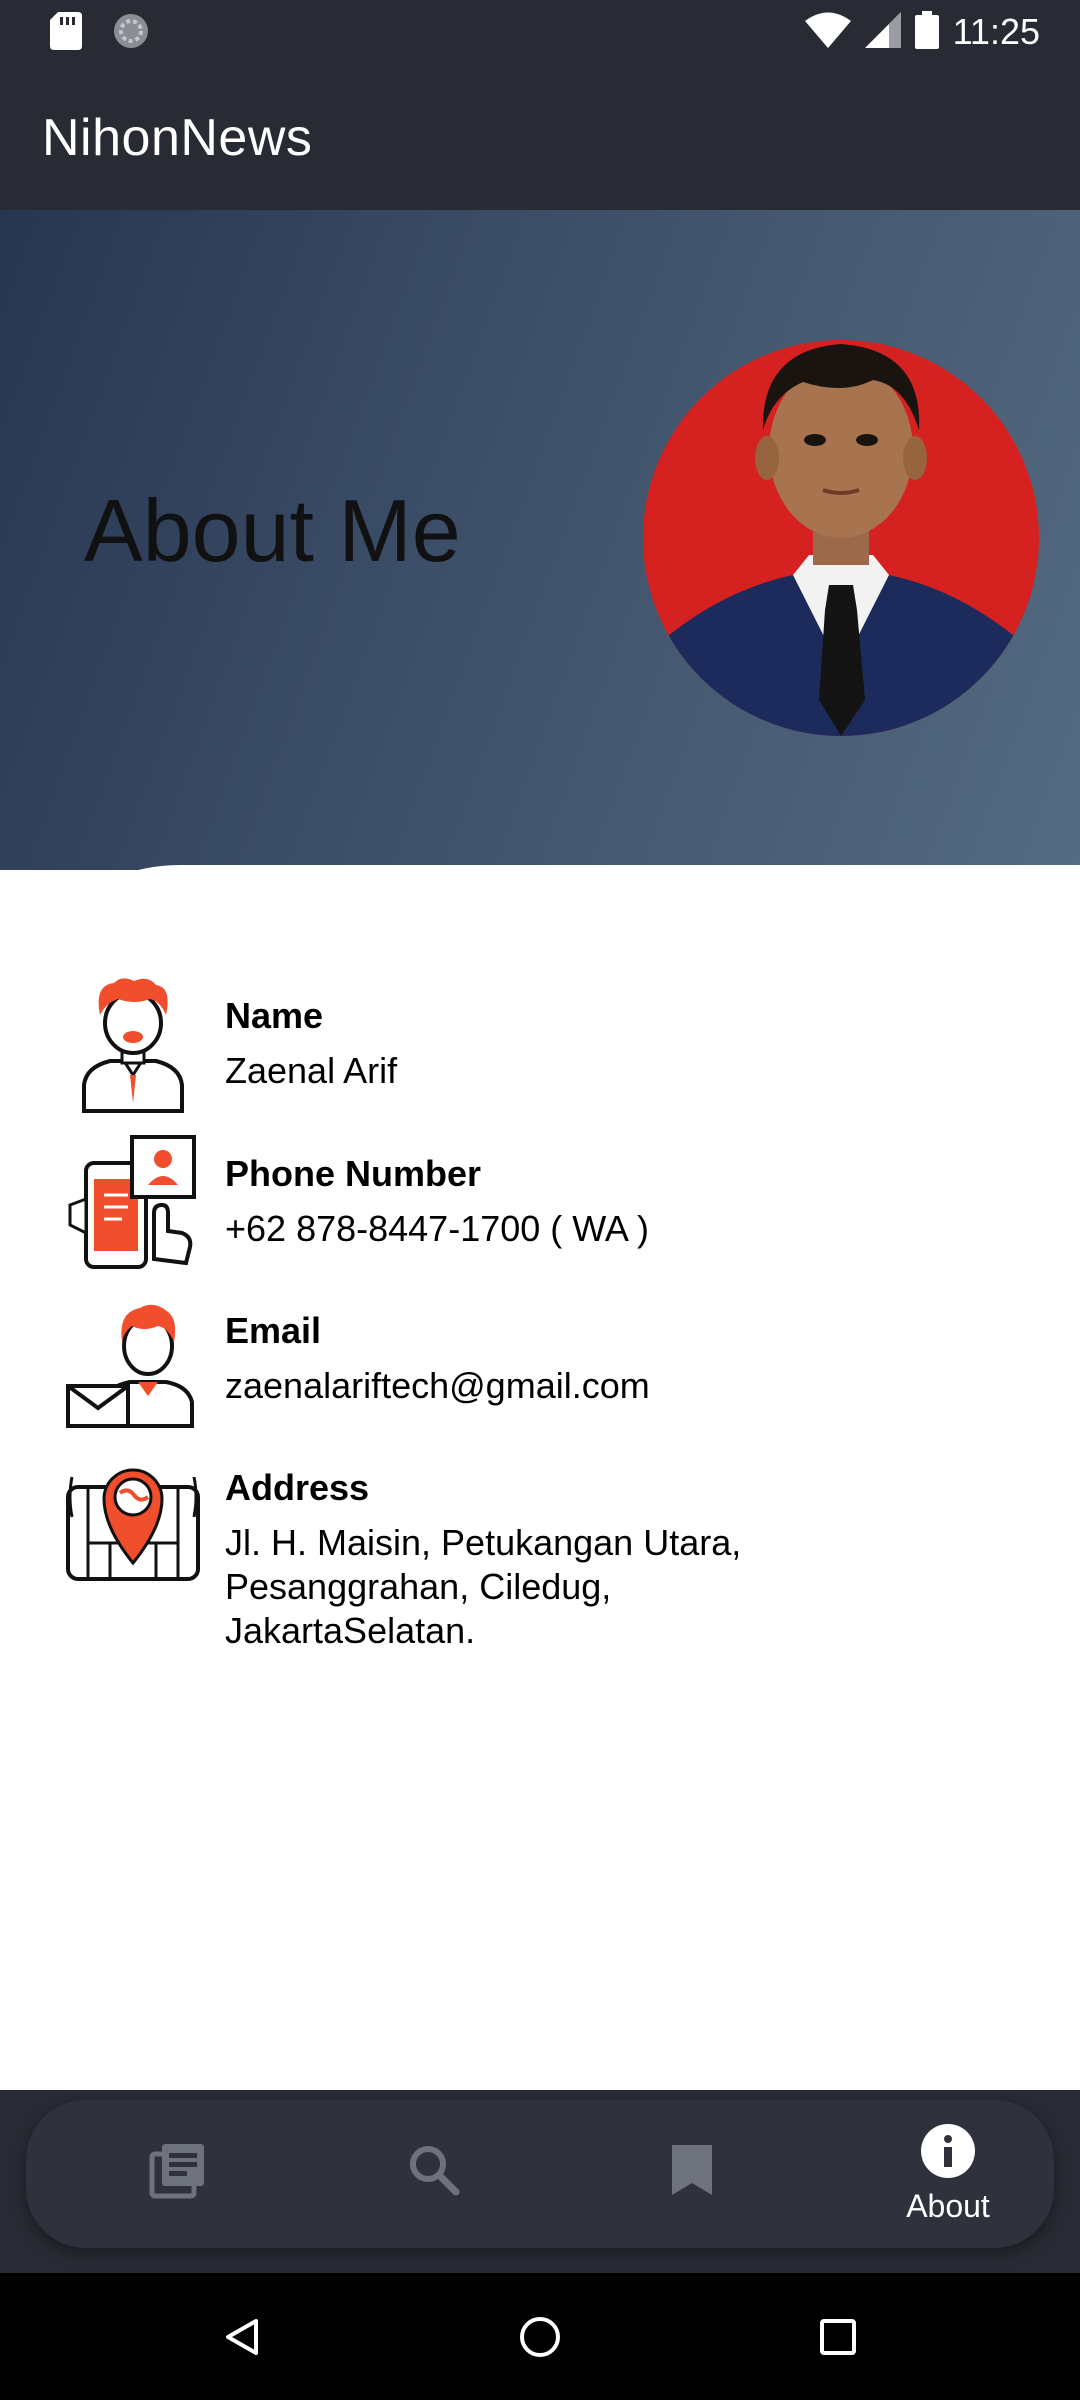 This screenshot has width=1080, height=2400. I want to click on address-label: Address, so click(297, 1487).